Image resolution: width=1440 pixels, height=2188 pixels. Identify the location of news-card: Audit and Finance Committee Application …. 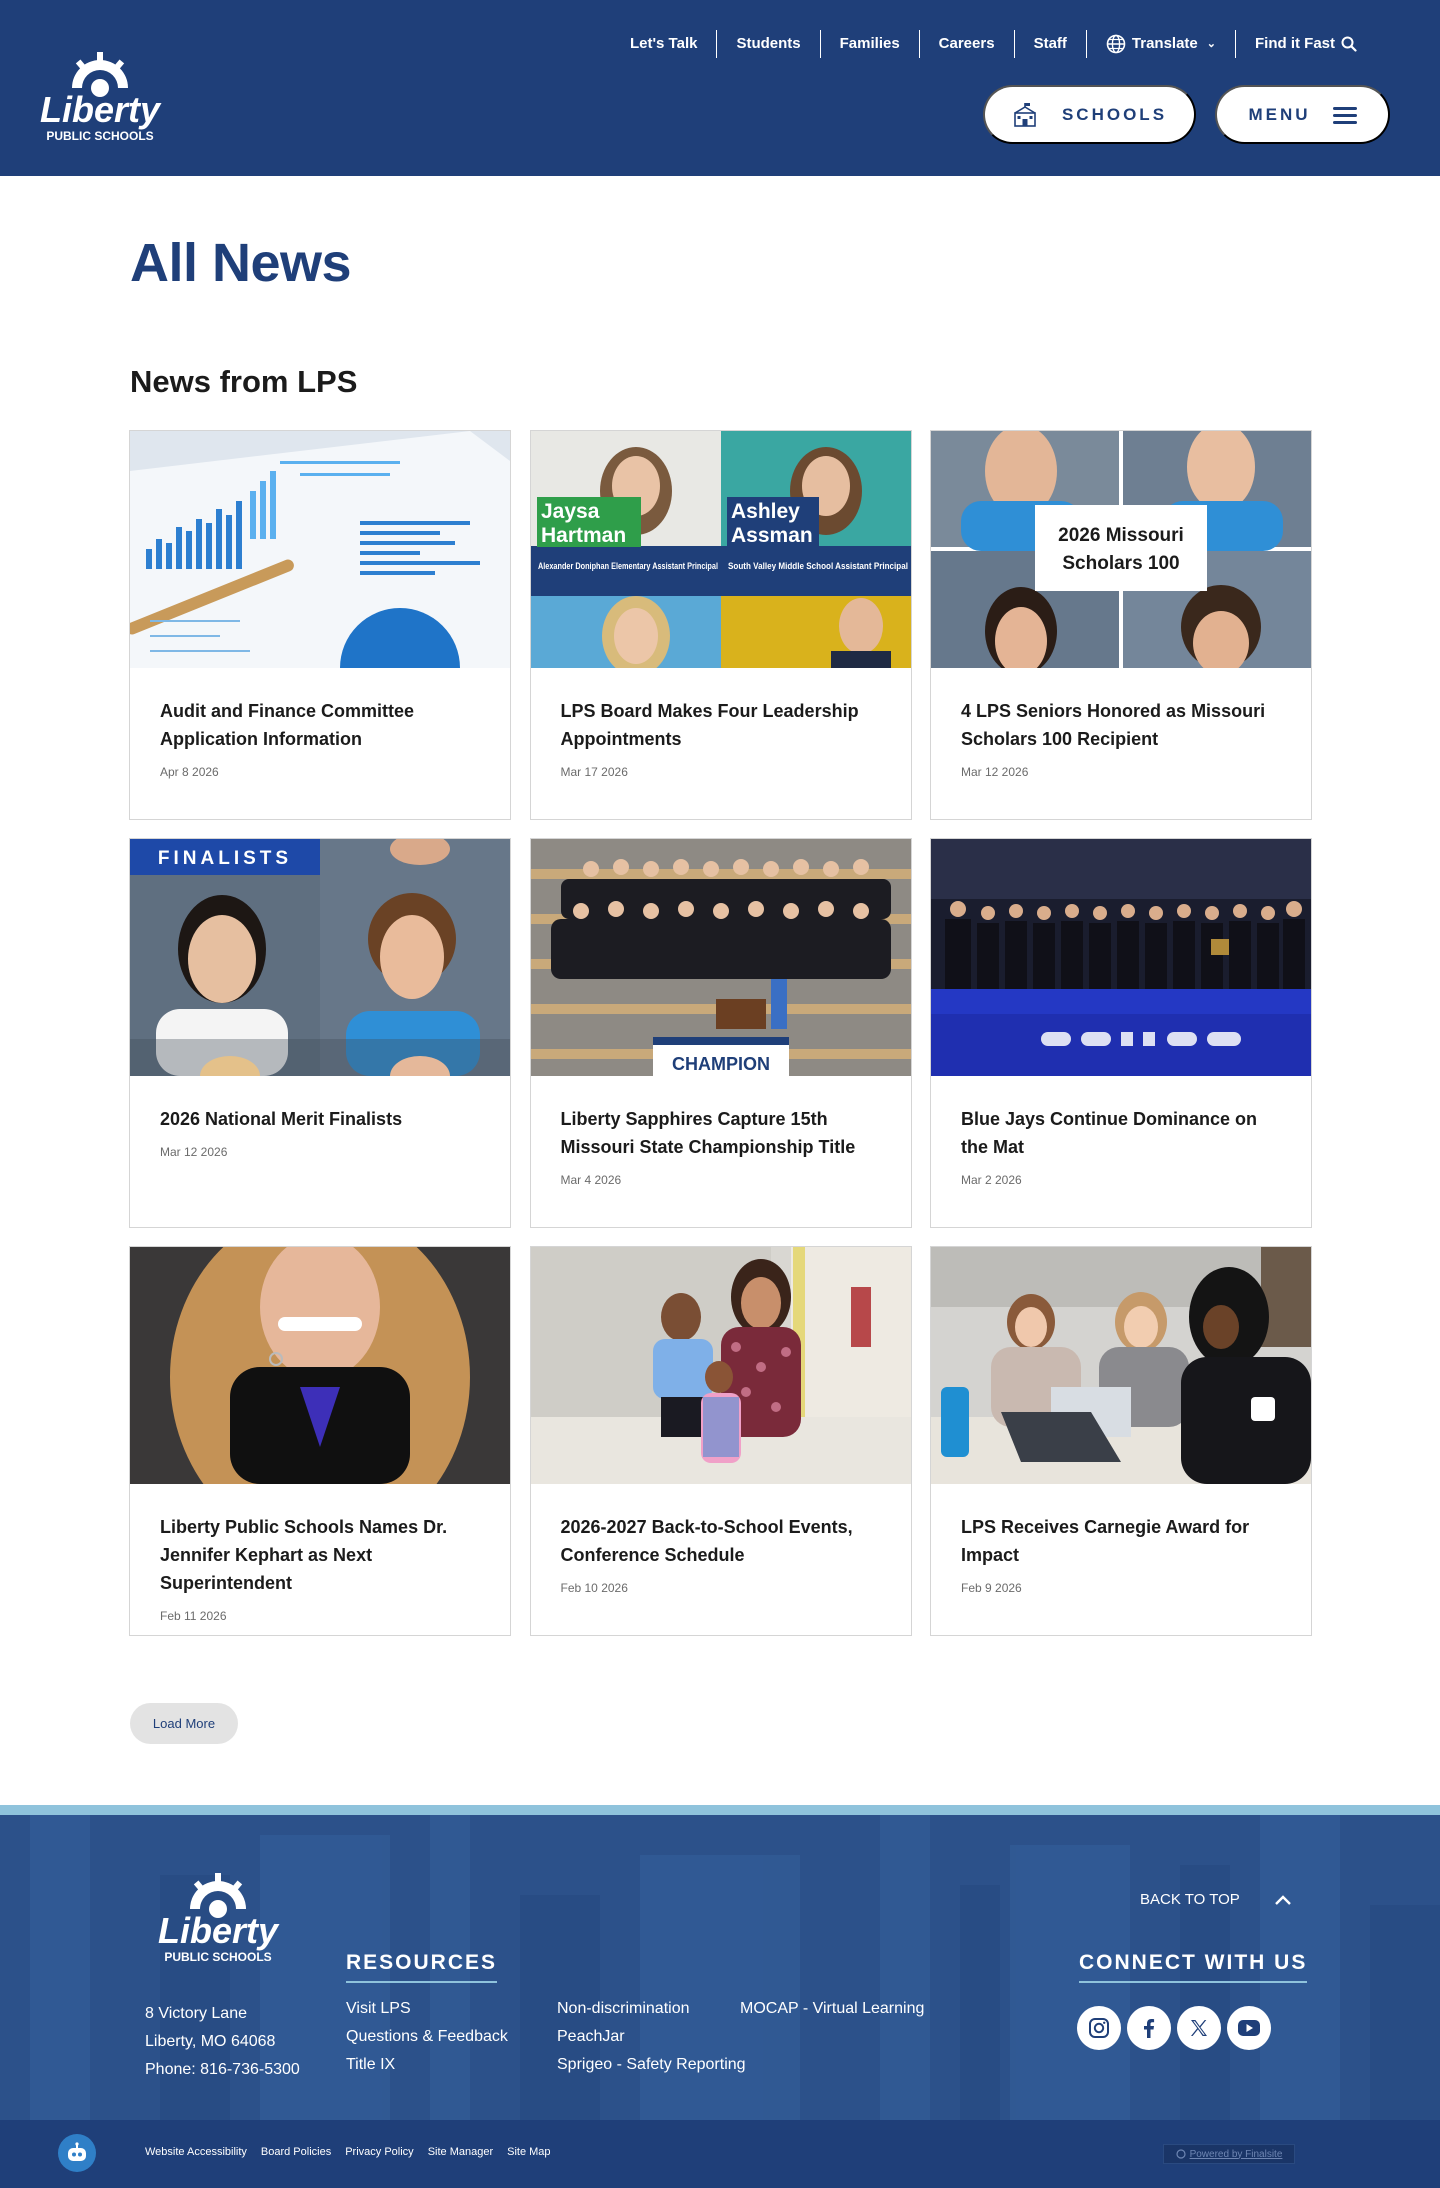
(320, 625).